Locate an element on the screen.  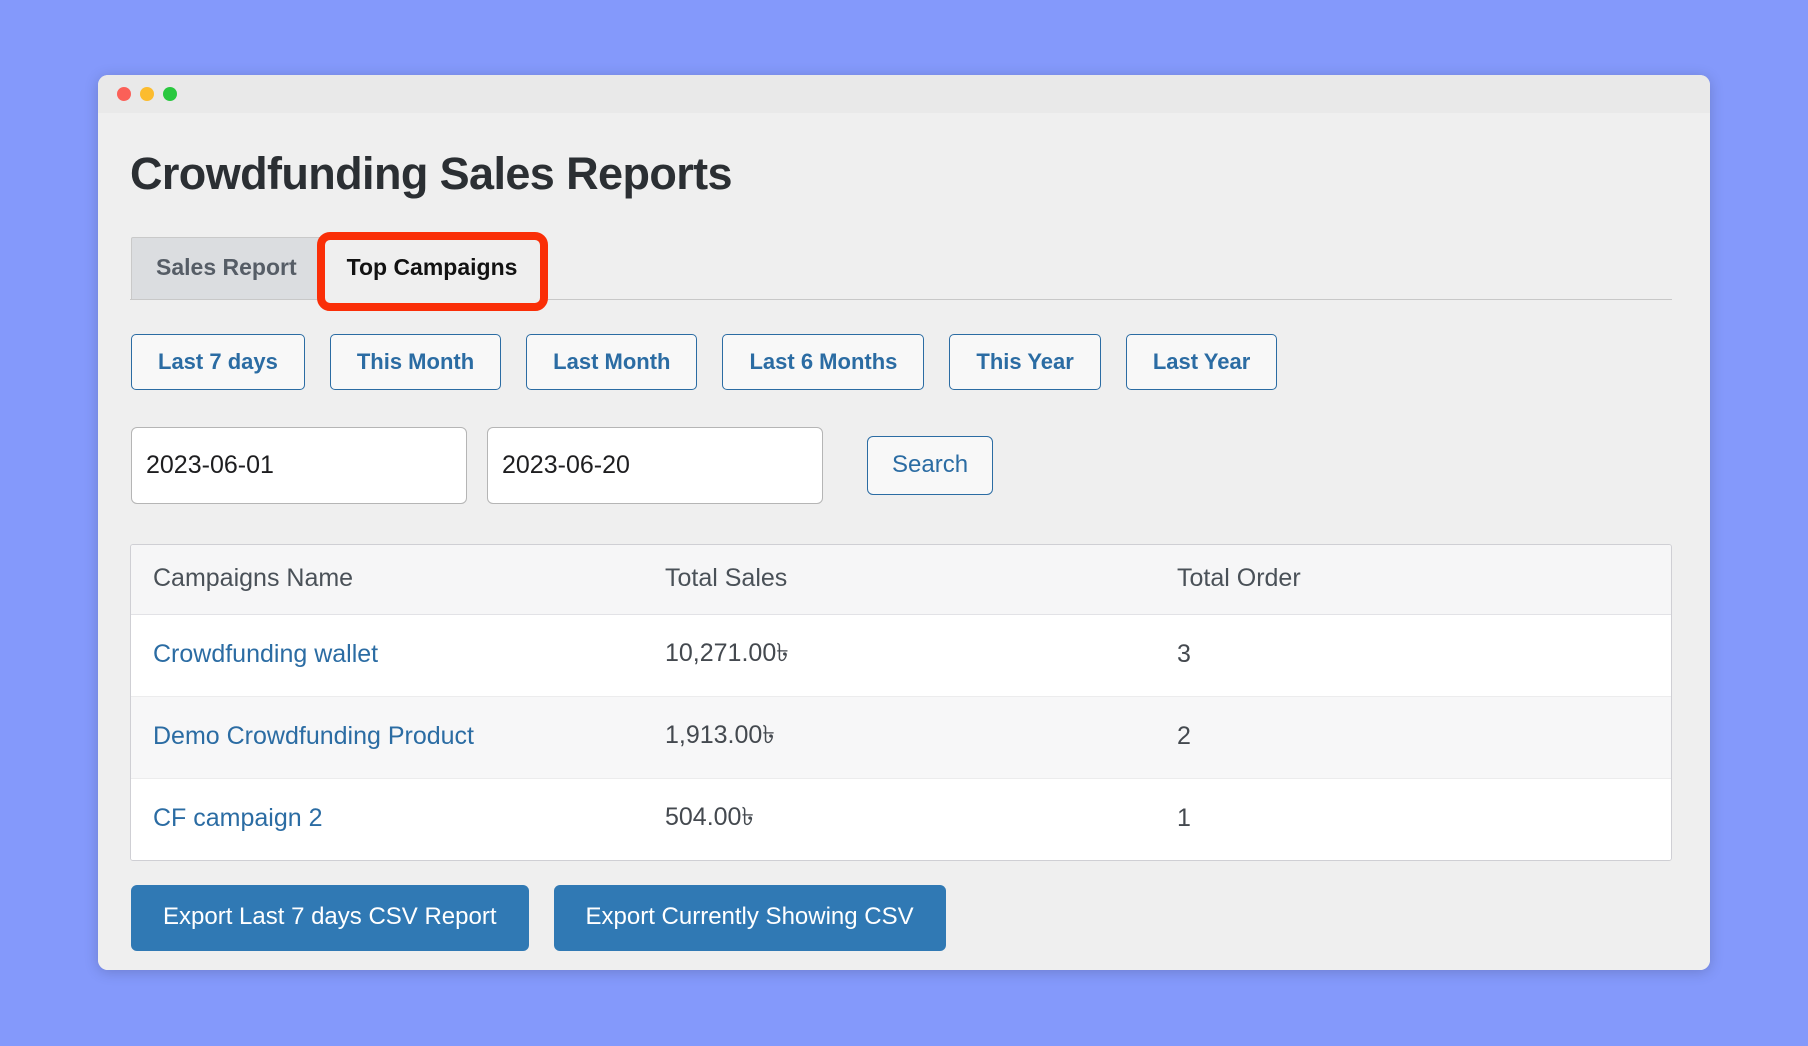
campaign-link: Crowdfunding wallet is located at coordinates (265, 654).